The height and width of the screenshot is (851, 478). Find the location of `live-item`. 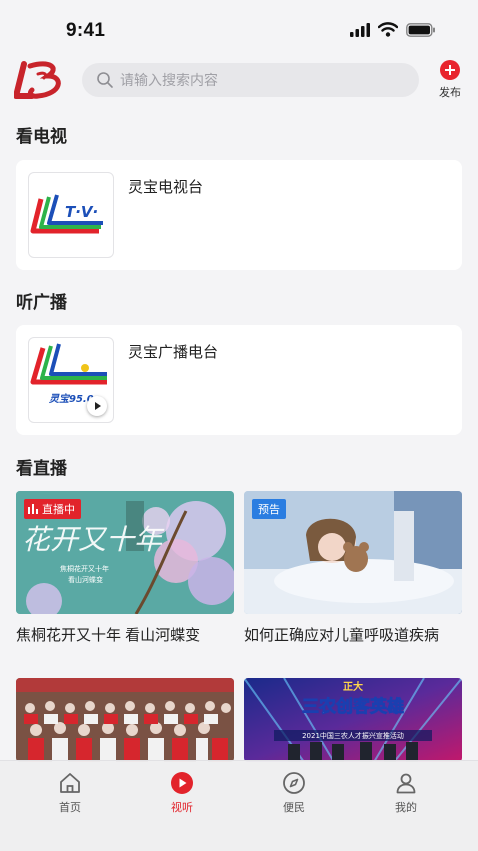

live-item is located at coordinates (125, 720).